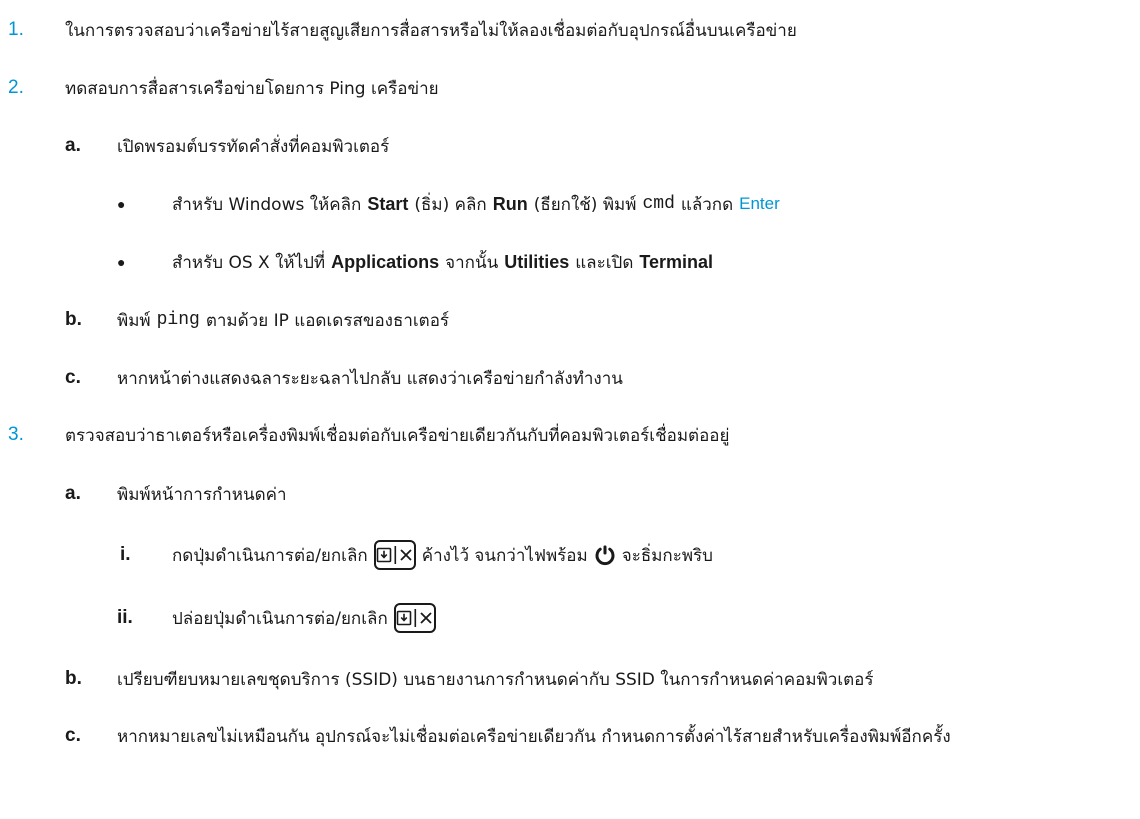 This screenshot has height=819, width=1140. What do you see at coordinates (570, 618) in the screenshot?
I see `substep-3a-ii: ii. ปล่อยปุ่มดำเนินการต่อ/ยกเลิก` at bounding box center [570, 618].